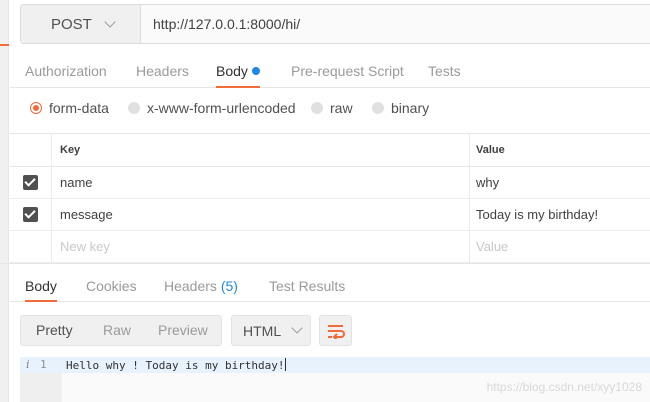  I want to click on format-select: HTML, so click(271, 330).